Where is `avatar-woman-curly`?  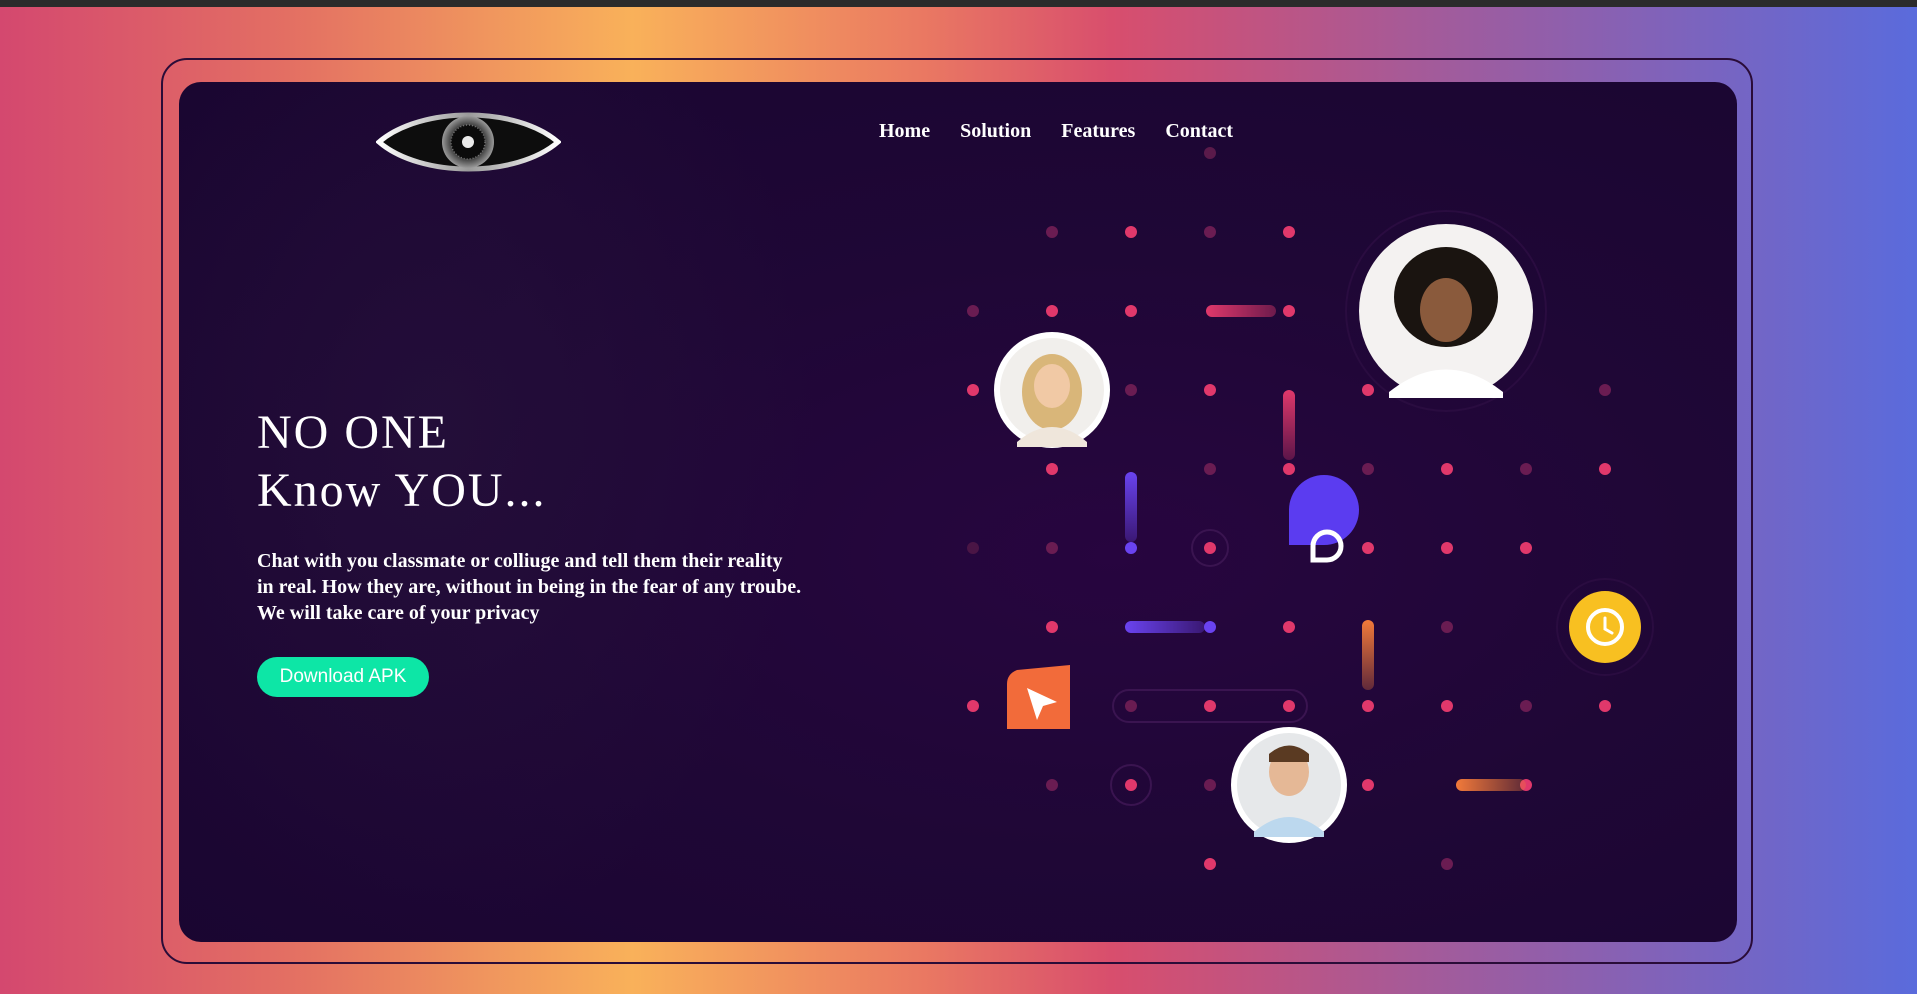 avatar-woman-curly is located at coordinates (1446, 311).